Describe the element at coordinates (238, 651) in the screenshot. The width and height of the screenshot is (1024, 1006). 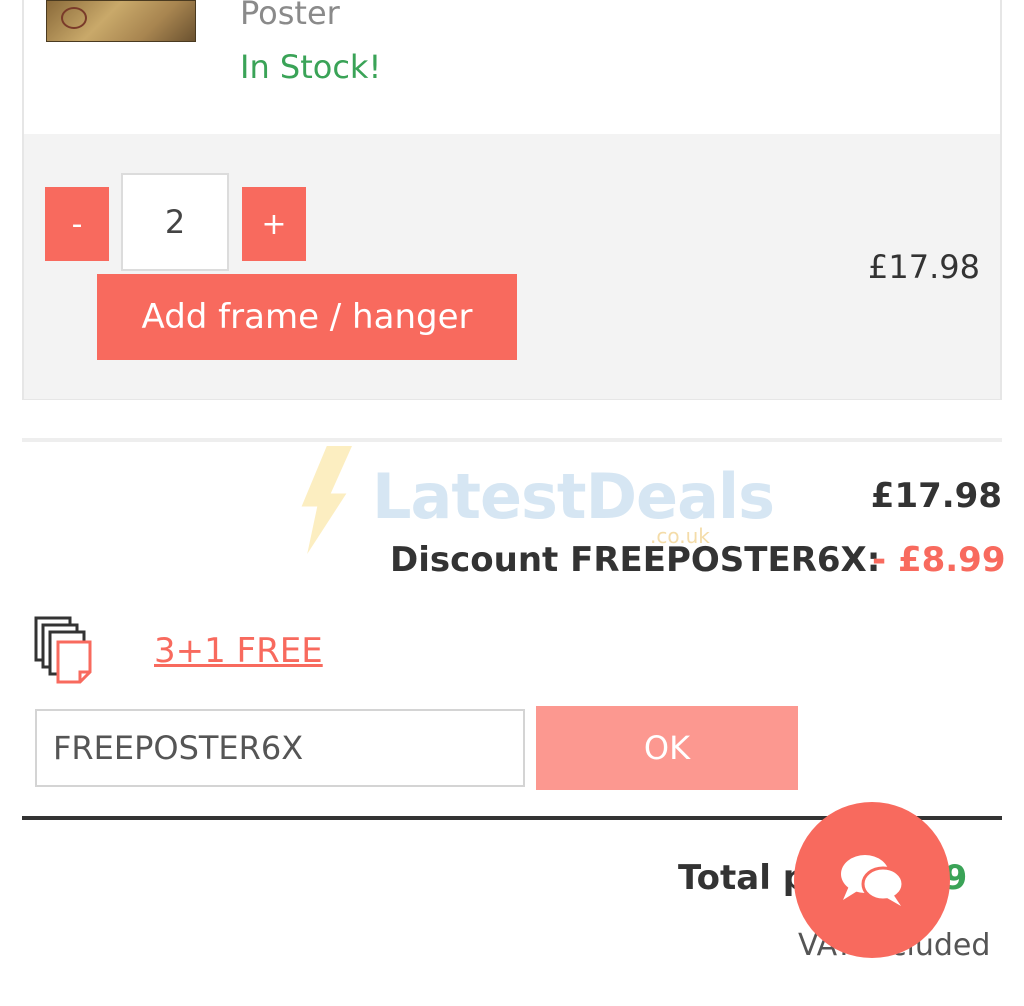
I see `promo-link-3plus1-free: 3+1 FREE` at that location.